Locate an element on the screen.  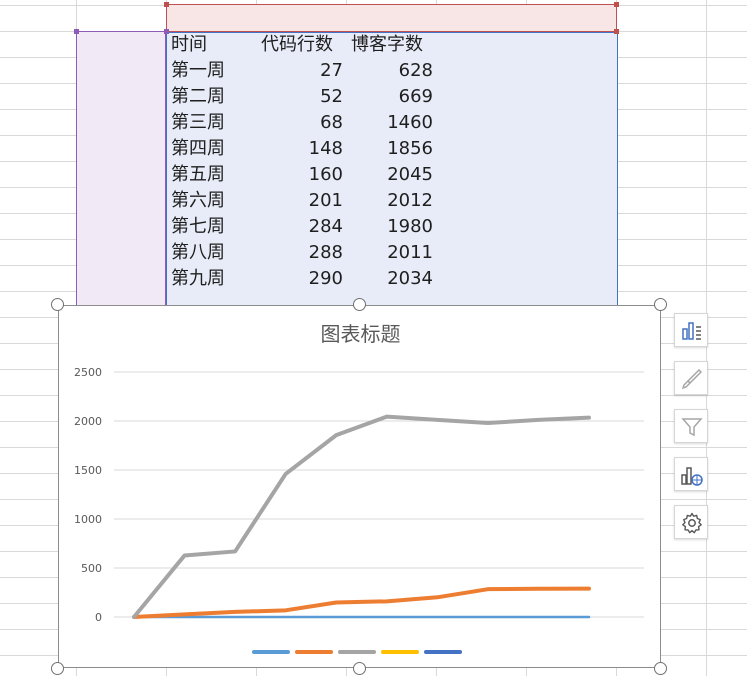
y-tick-label: 1500 is located at coordinates (88, 470).